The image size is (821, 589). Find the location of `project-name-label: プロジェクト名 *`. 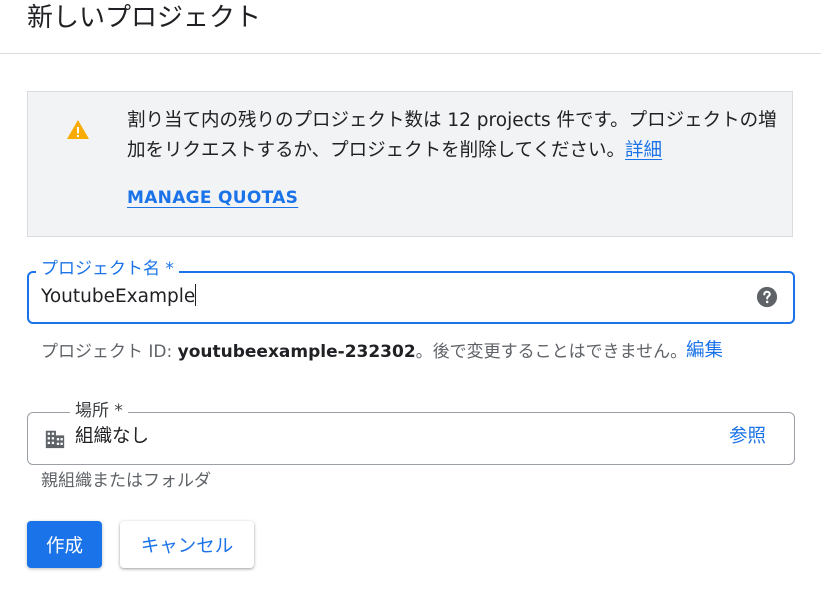

project-name-label: プロジェクト名 * is located at coordinates (107, 269).